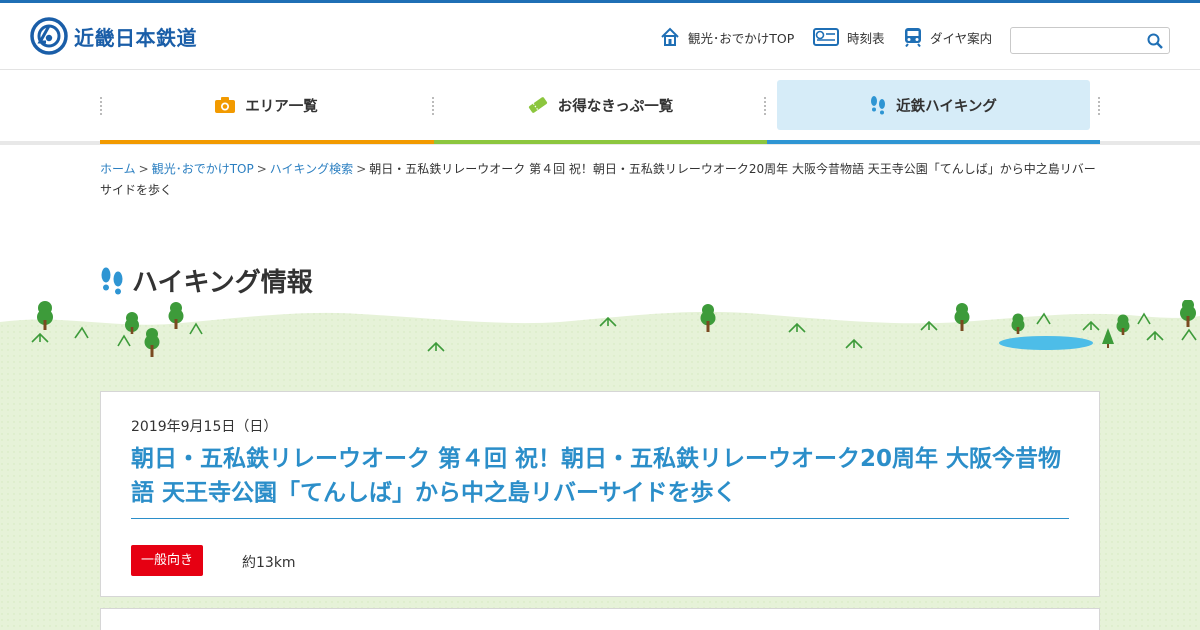 This screenshot has height=630, width=1200. What do you see at coordinates (826, 37) in the screenshot?
I see `timetable-icon` at bounding box center [826, 37].